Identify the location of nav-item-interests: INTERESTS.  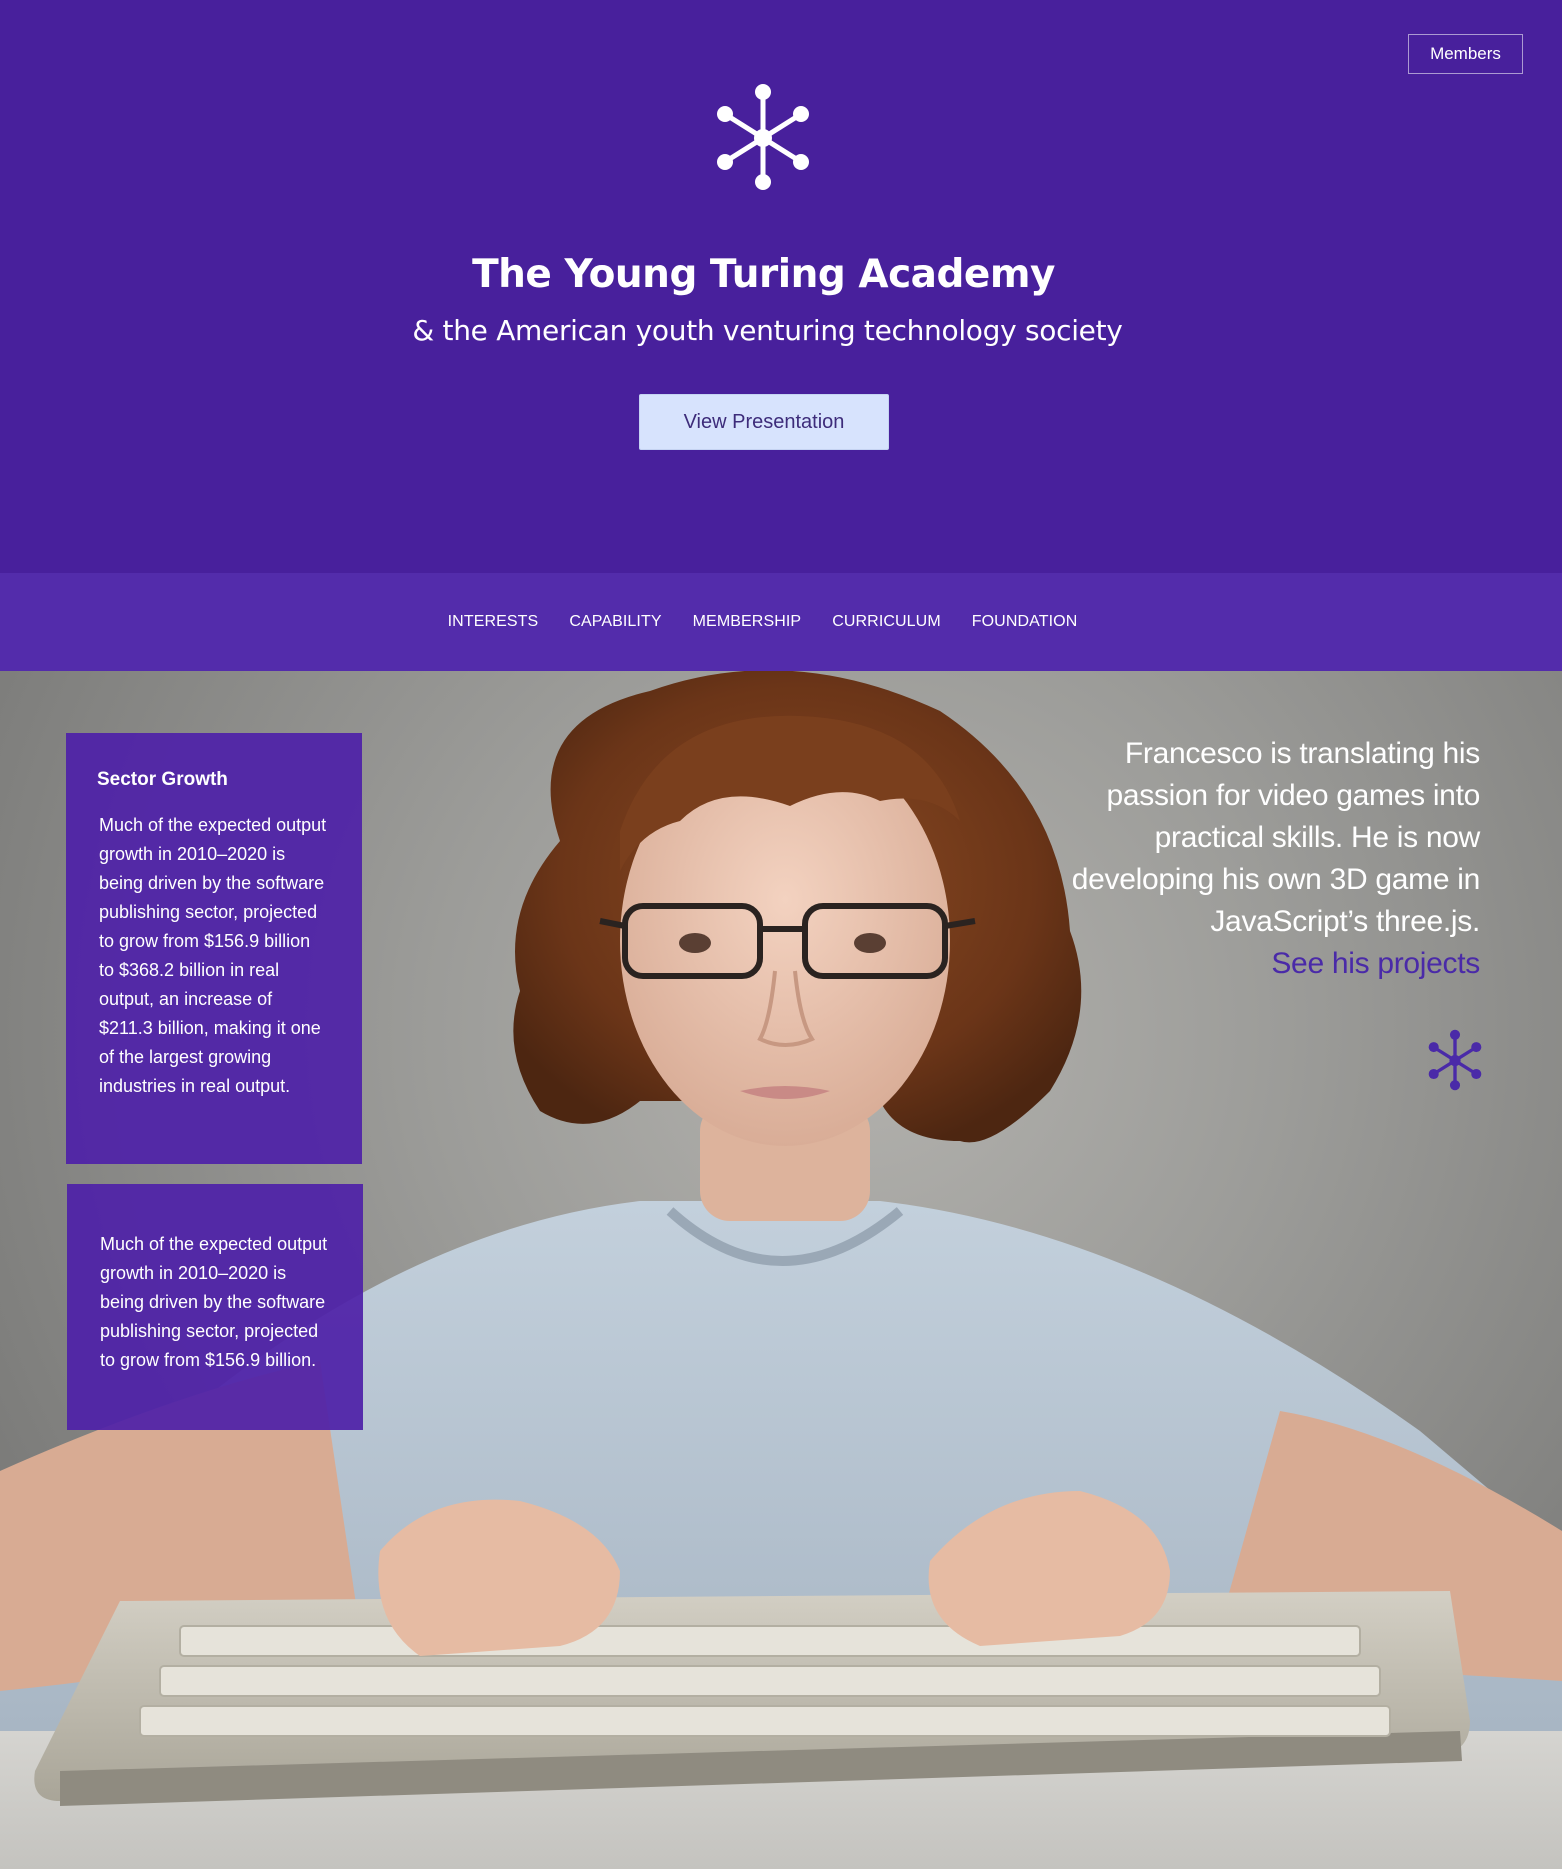
(493, 622).